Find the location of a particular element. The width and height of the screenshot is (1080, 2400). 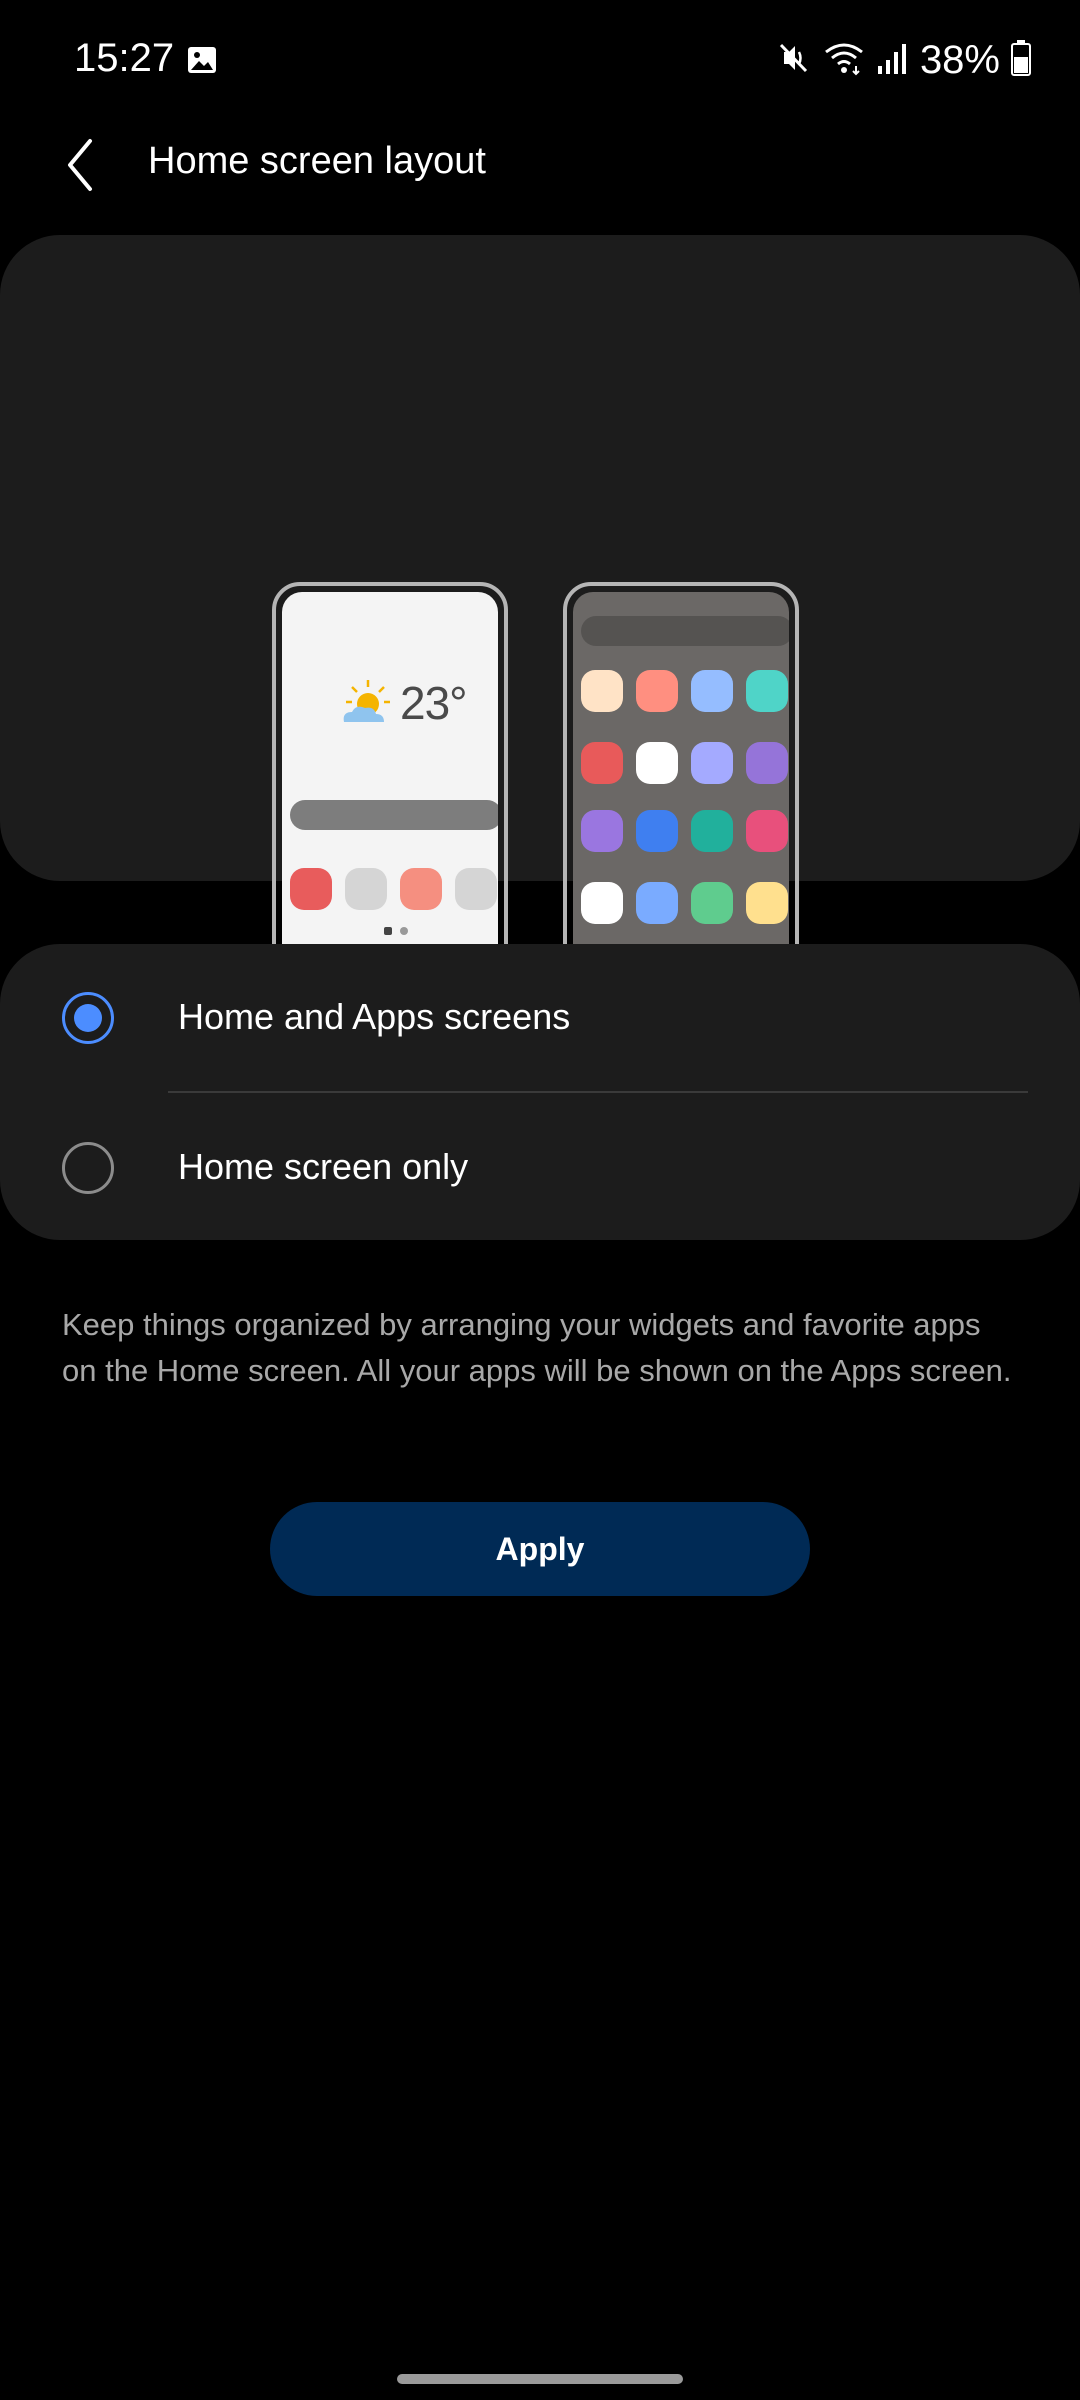

option-label: Home screen only is located at coordinates (323, 1166).